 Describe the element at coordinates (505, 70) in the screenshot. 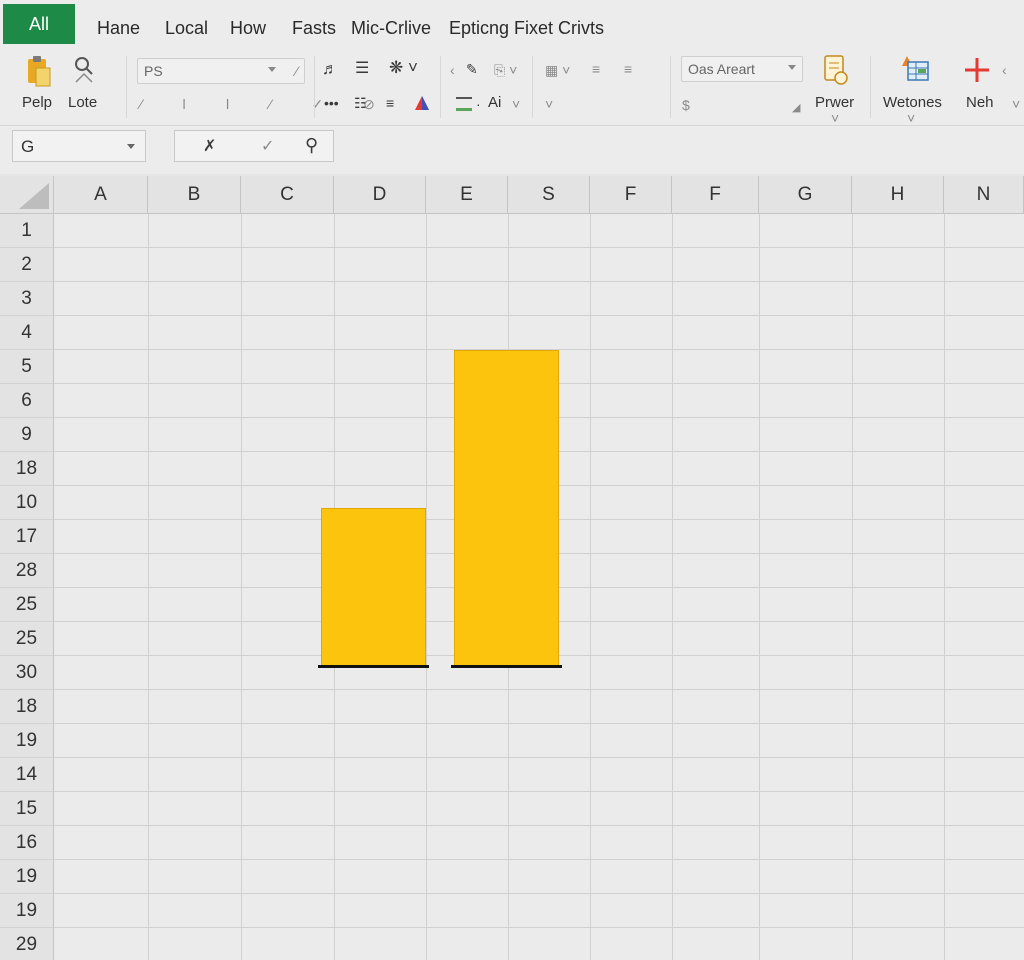

I see `copy-icon: ⎘ ˅` at that location.